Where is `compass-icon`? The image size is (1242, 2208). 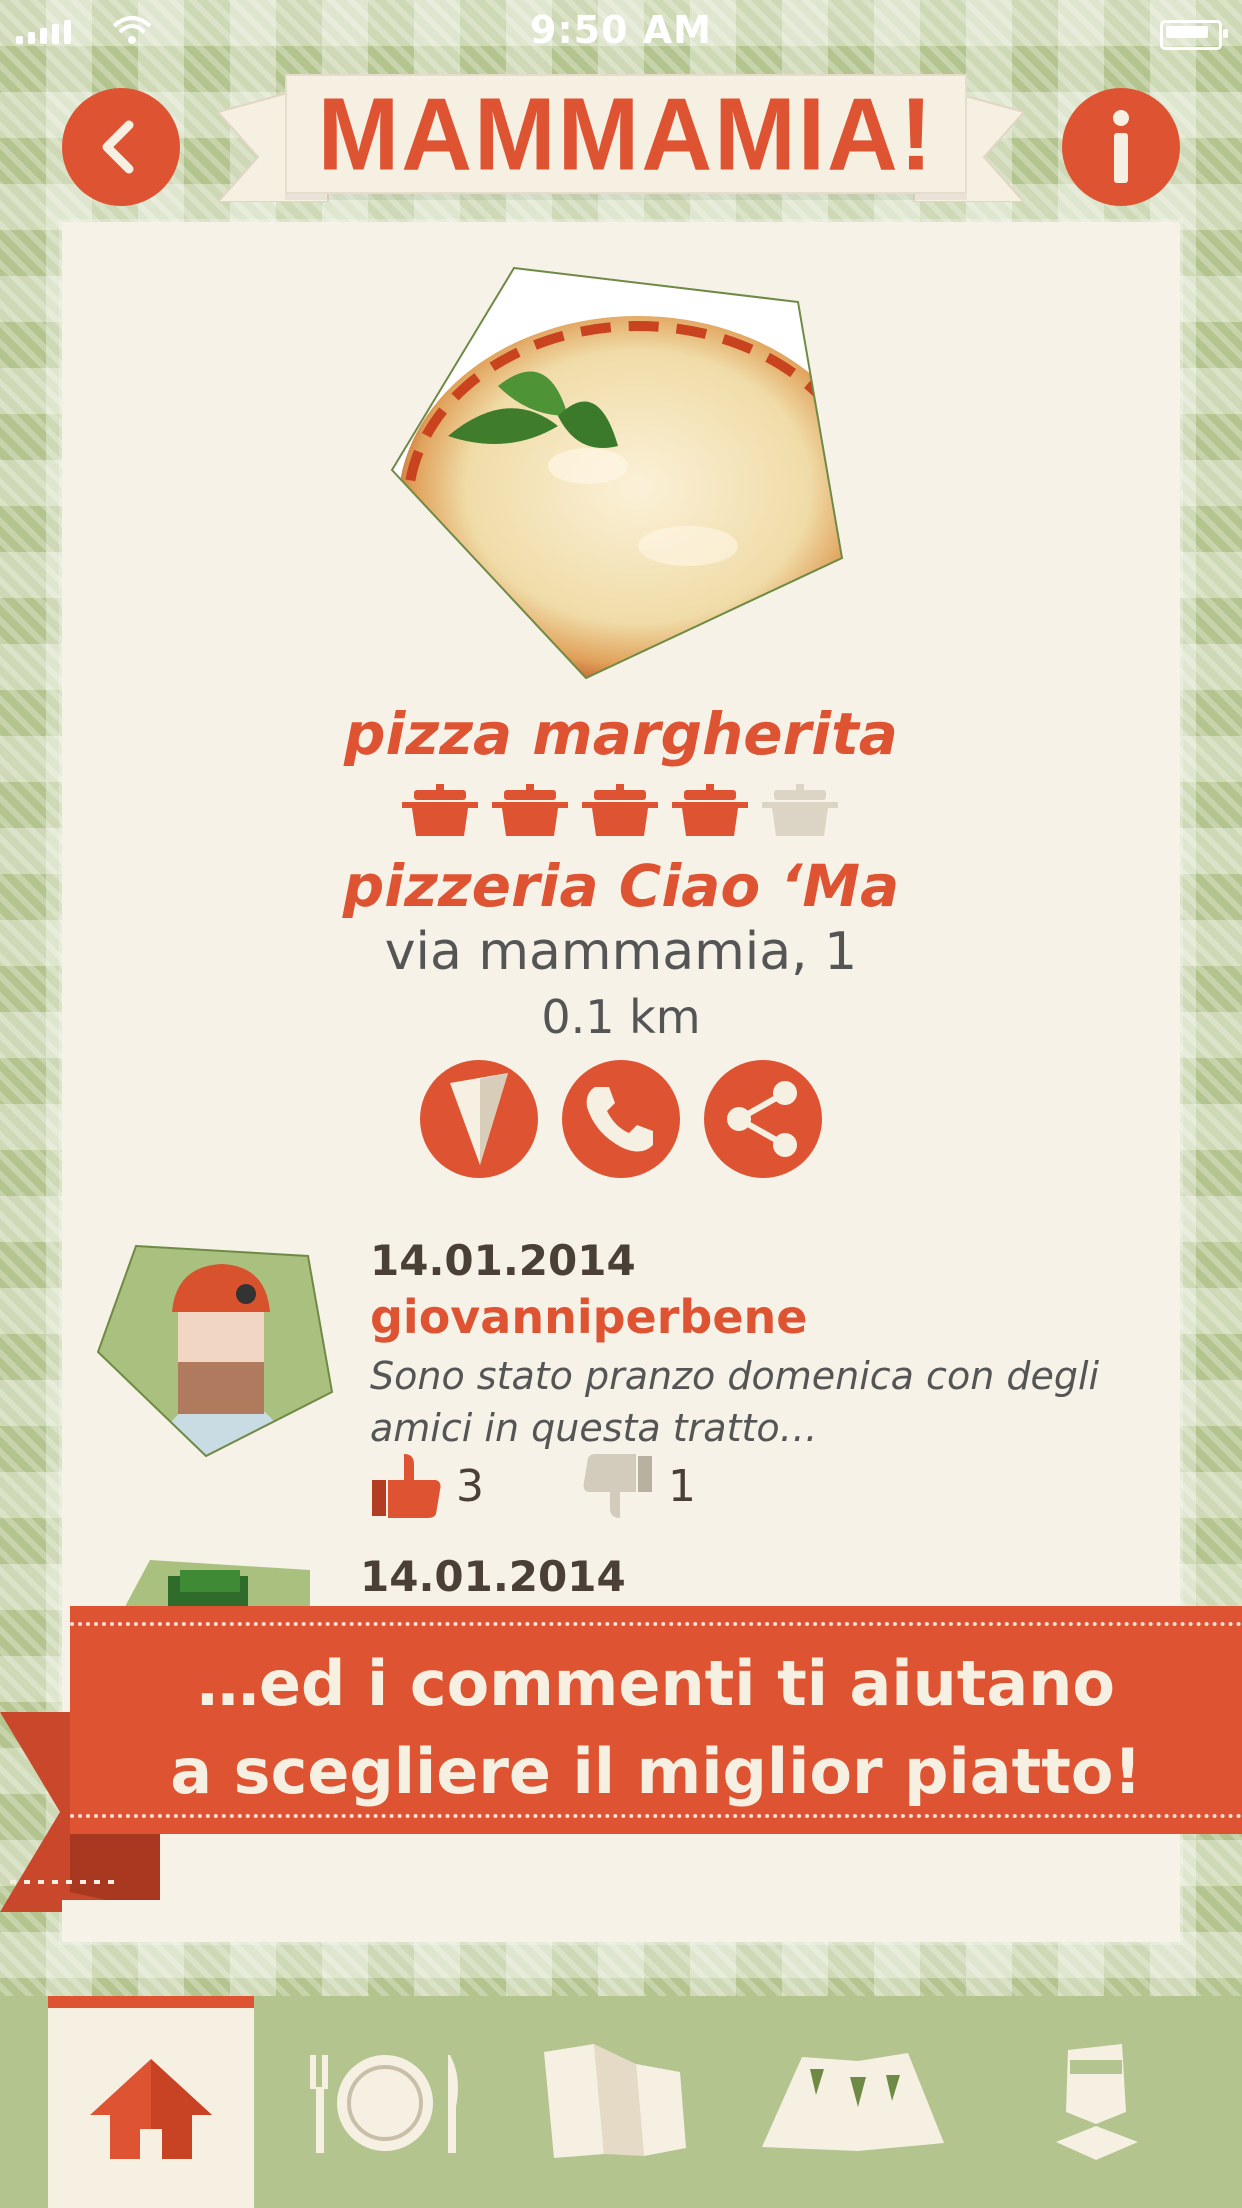
compass-icon is located at coordinates (479, 1119).